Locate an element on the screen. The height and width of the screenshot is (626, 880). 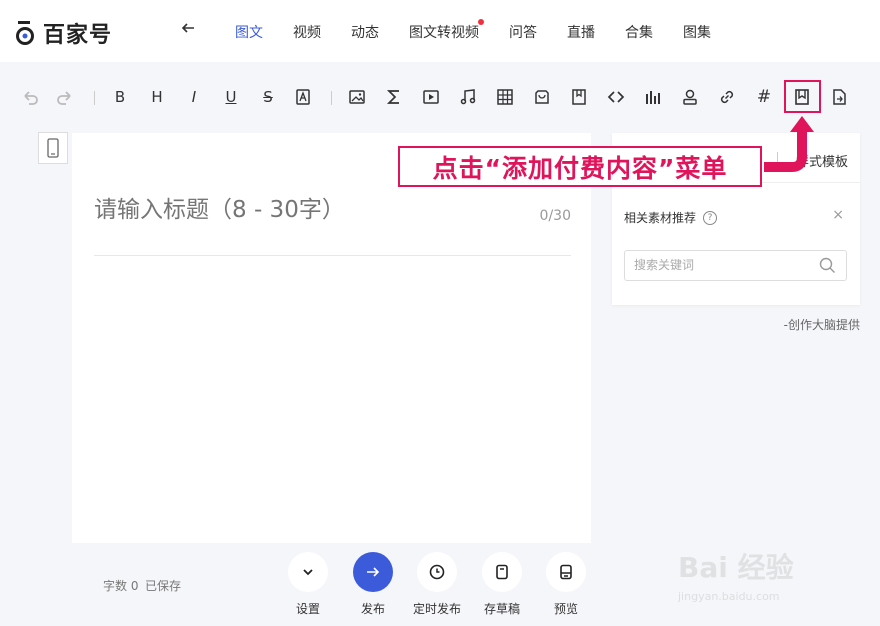
word-count: 字数 0 is located at coordinates (121, 586).